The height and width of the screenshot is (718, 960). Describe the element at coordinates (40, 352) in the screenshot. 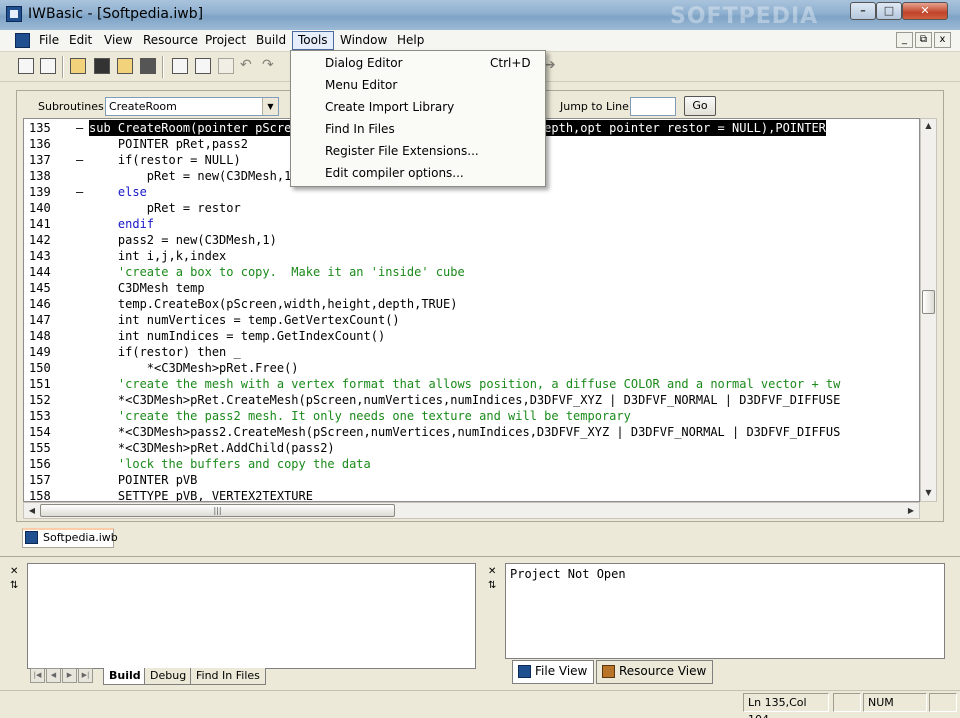

I see `line-number: 149` at that location.